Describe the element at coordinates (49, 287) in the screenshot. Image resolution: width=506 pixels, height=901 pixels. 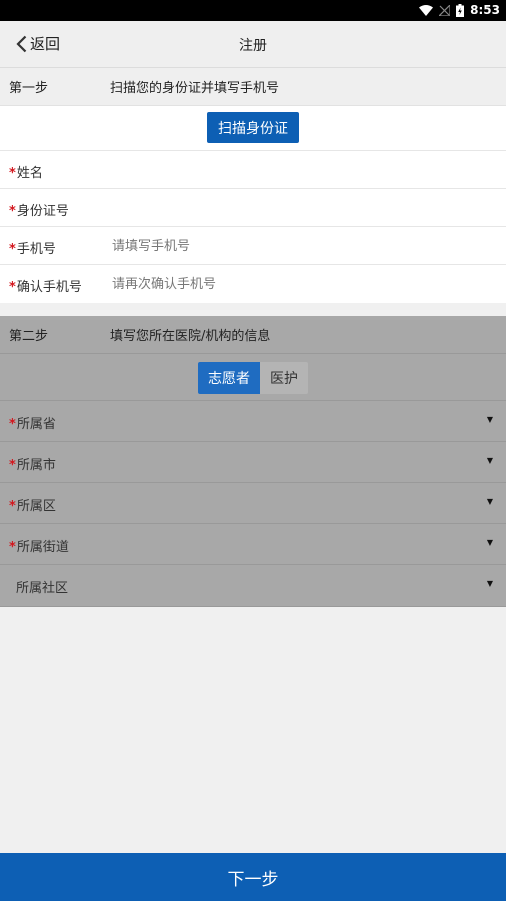
I see `confirm-phone-label-text: 确认手机号` at that location.